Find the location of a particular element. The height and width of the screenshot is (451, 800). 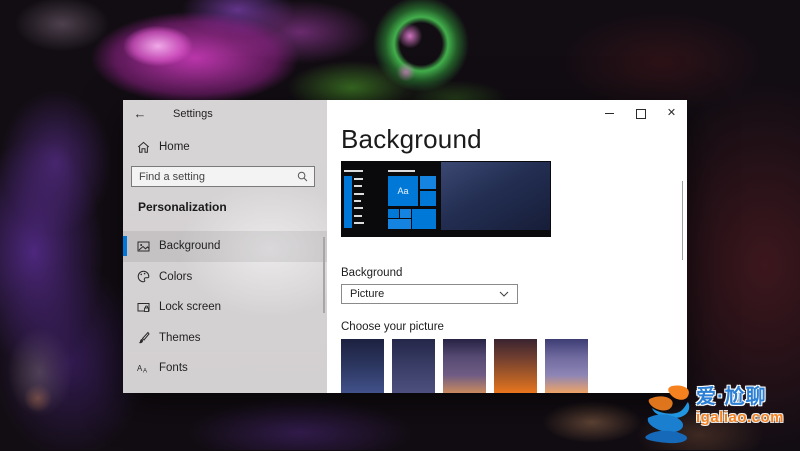

preview-desktop is located at coordinates (495, 196).